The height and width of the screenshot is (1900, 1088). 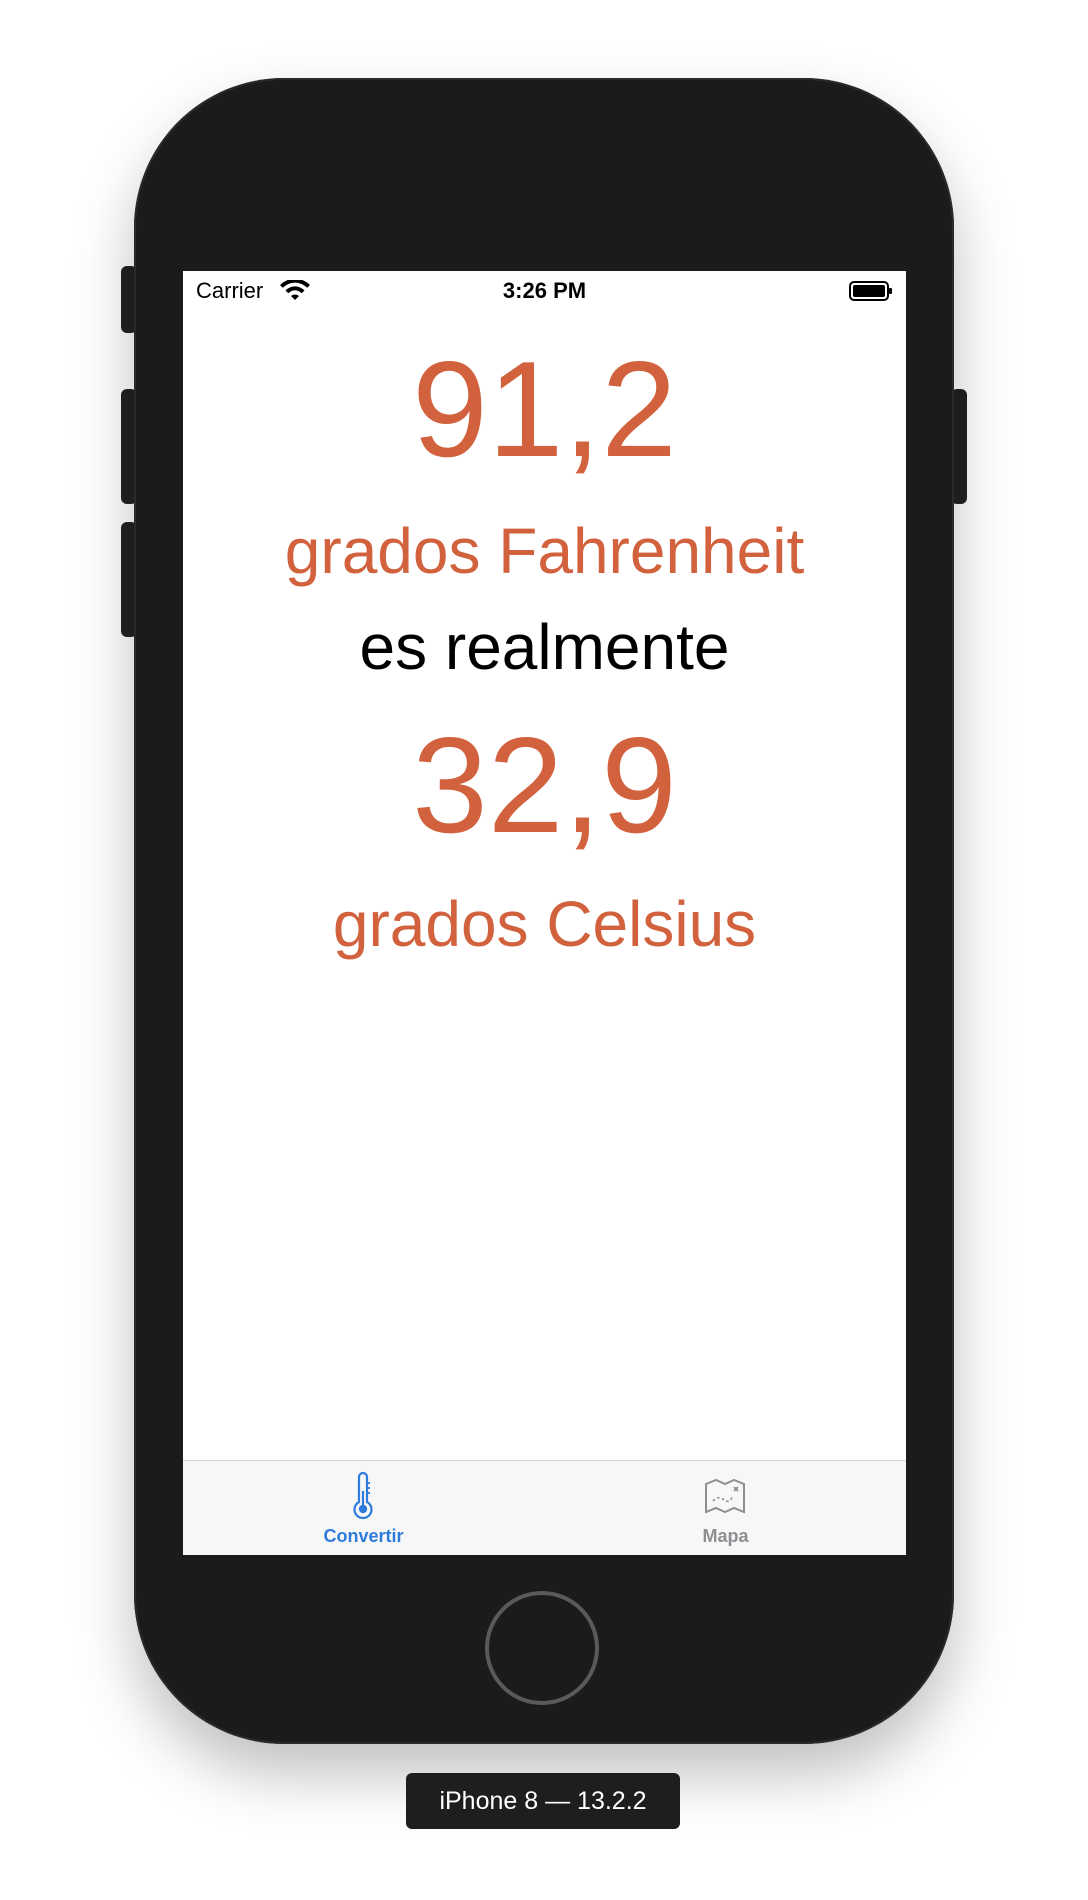 I want to click on fahrenheit-unit-label: grados Fahrenheit, so click(x=544, y=551).